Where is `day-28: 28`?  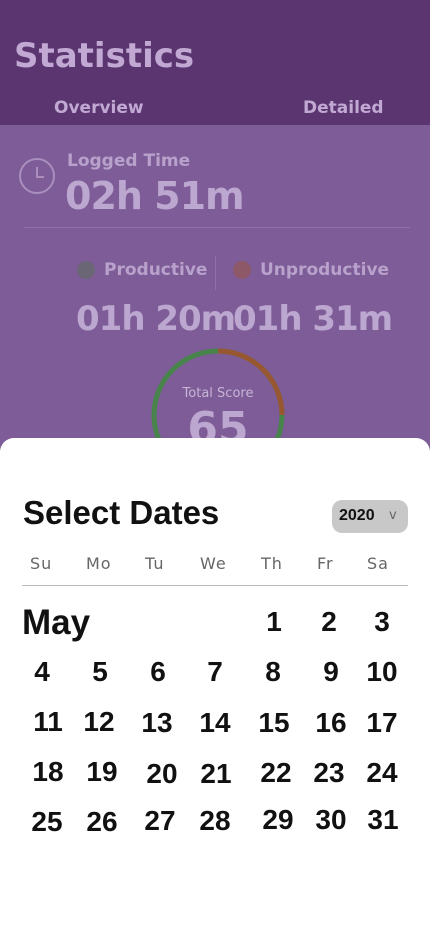
day-28: 28 is located at coordinates (215, 821).